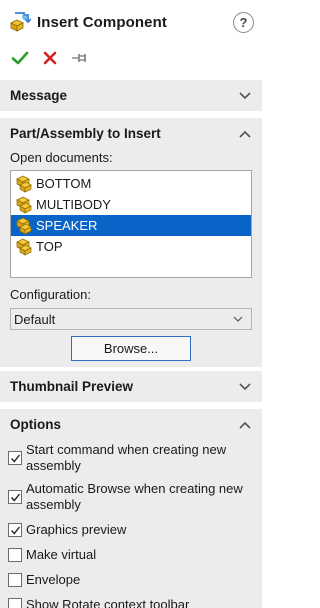 The width and height of the screenshot is (320, 608). What do you see at coordinates (131, 204) in the screenshot?
I see `list-item: MULTIBODY` at bounding box center [131, 204].